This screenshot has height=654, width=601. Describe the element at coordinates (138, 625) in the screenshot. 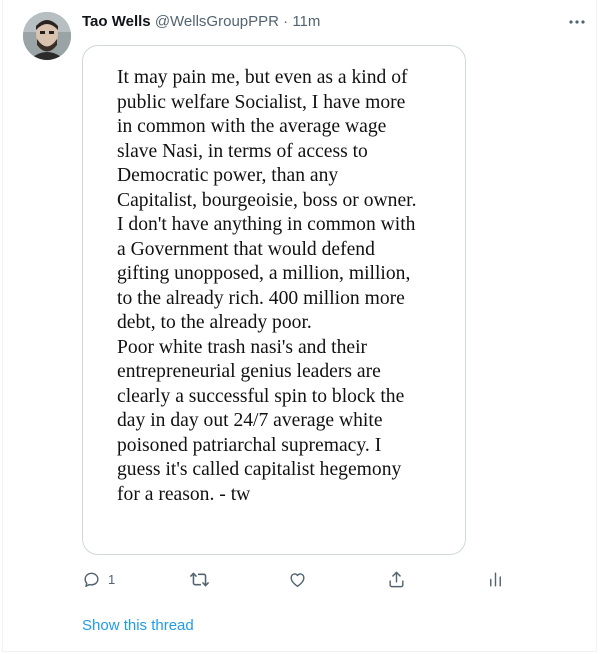

I see `show-thread-link: Show this thread` at that location.